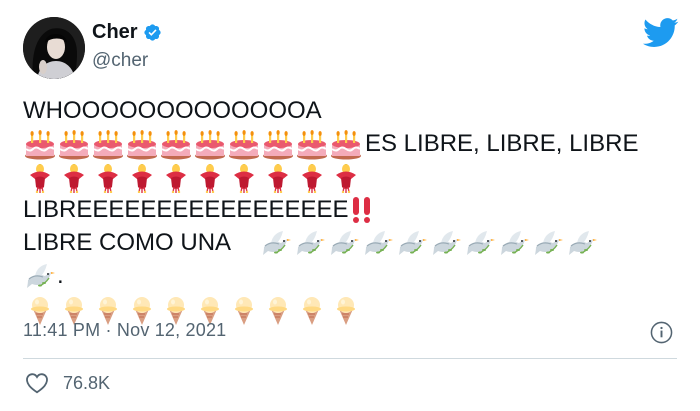  Describe the element at coordinates (661, 332) in the screenshot. I see `info-icon` at that location.